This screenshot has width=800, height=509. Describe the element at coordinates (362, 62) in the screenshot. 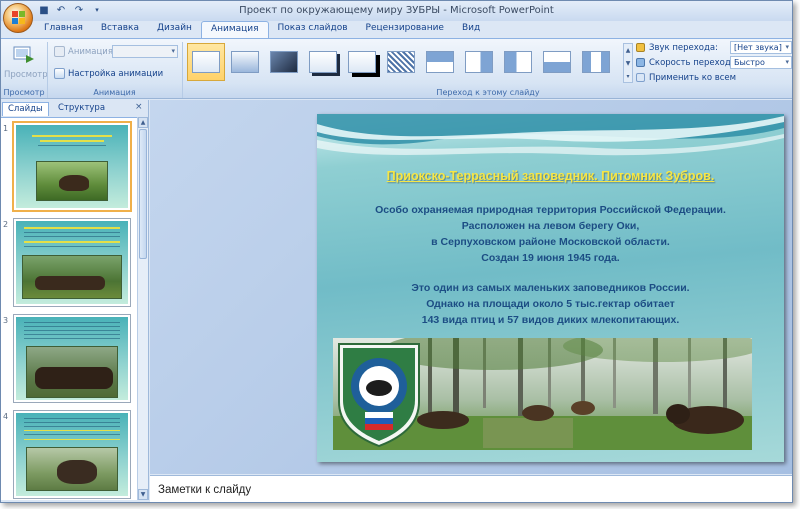

I see `transition-cut-black` at that location.